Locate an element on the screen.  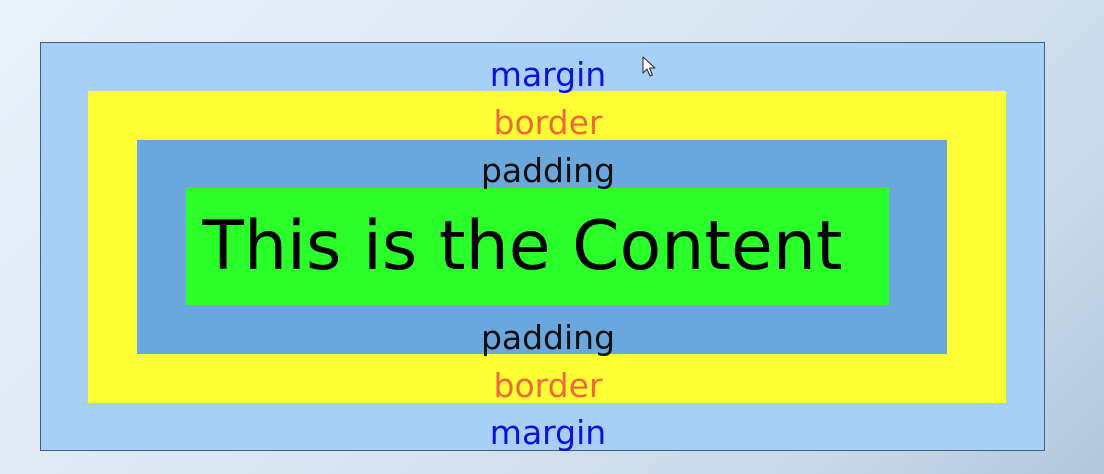
padding-label-bottom: padding is located at coordinates (548, 337).